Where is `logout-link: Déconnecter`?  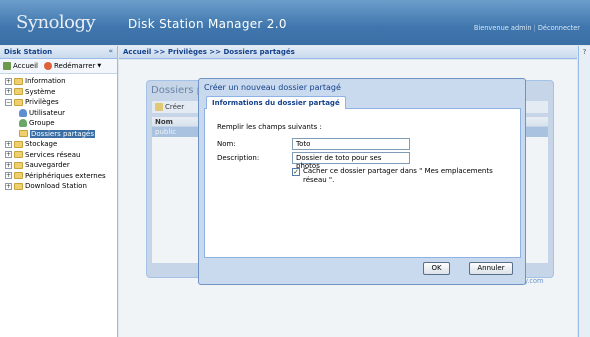
logout-link: Déconnecter is located at coordinates (559, 28).